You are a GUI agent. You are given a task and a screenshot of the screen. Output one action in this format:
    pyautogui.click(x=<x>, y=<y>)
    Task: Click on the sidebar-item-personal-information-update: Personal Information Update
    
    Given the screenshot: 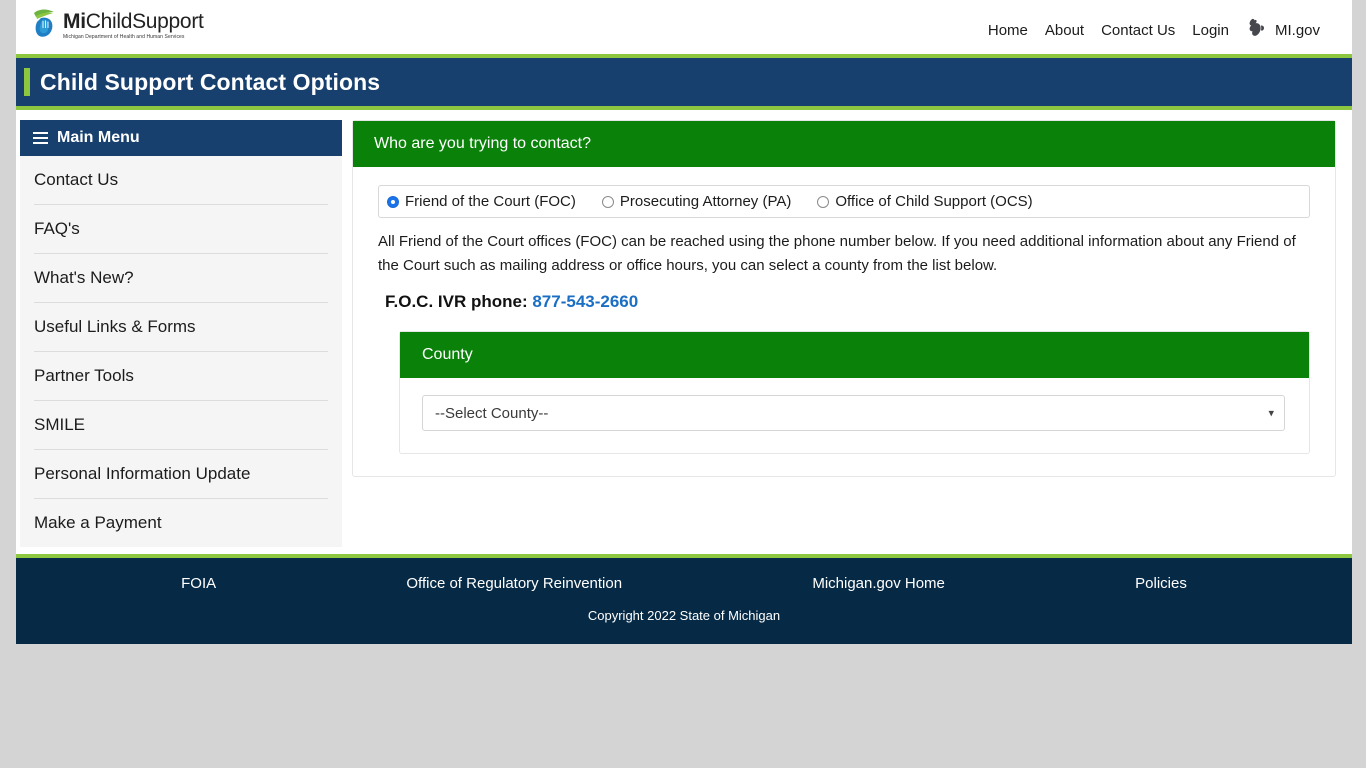 What is the action you would take?
    pyautogui.click(x=181, y=474)
    